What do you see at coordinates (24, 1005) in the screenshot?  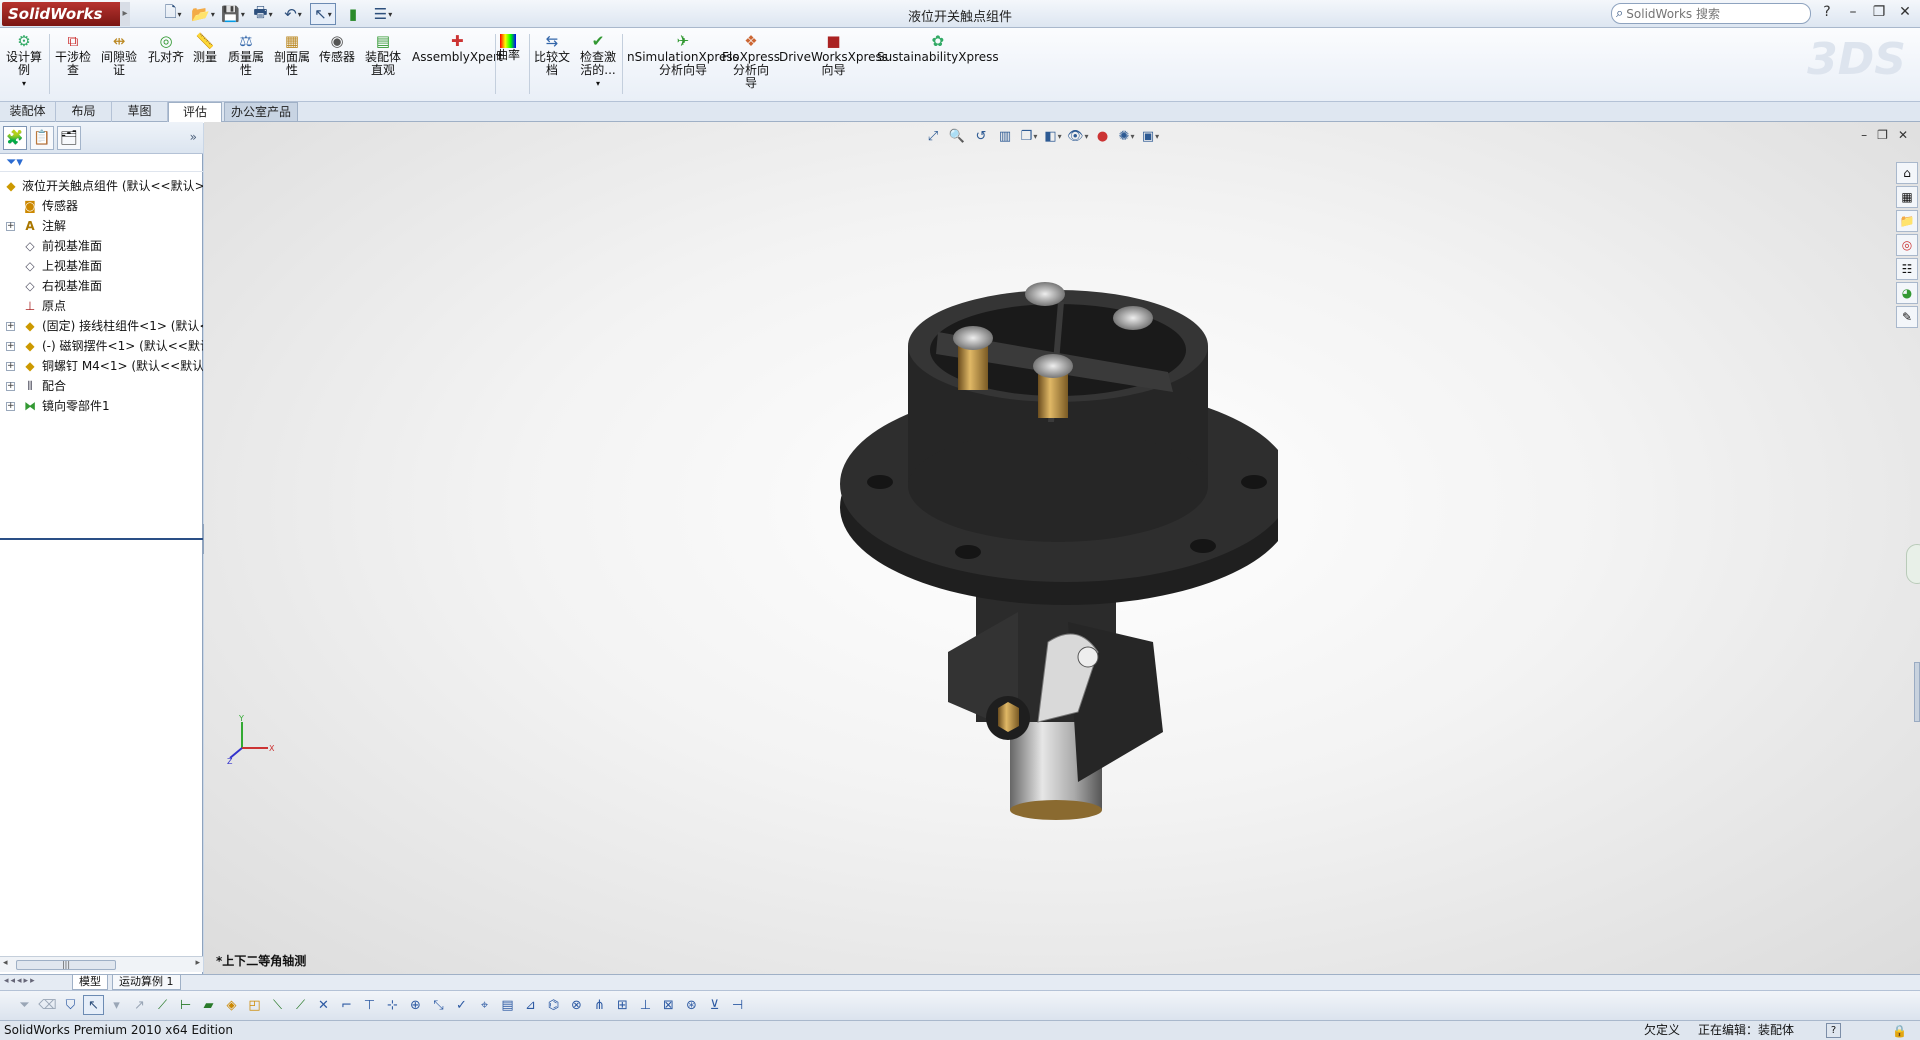 I see `filter-toggle-icon: ⏷` at bounding box center [24, 1005].